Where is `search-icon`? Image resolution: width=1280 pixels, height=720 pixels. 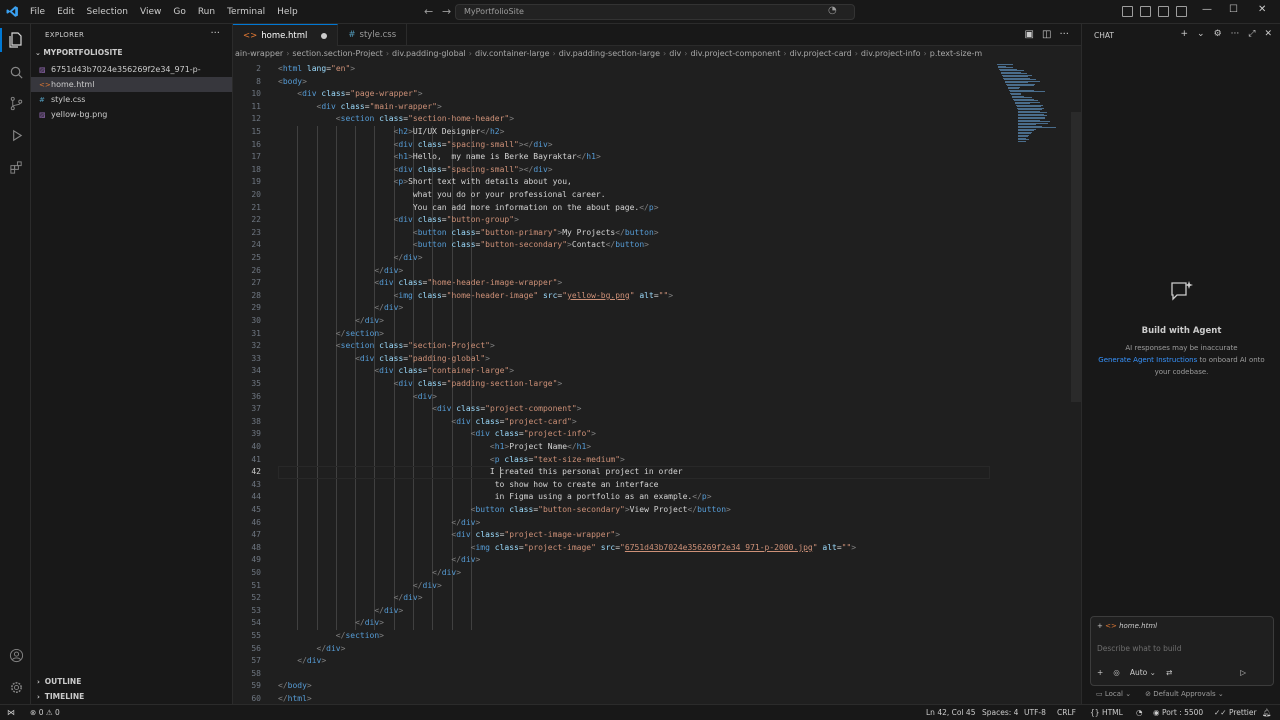
search-icon is located at coordinates (16, 72).